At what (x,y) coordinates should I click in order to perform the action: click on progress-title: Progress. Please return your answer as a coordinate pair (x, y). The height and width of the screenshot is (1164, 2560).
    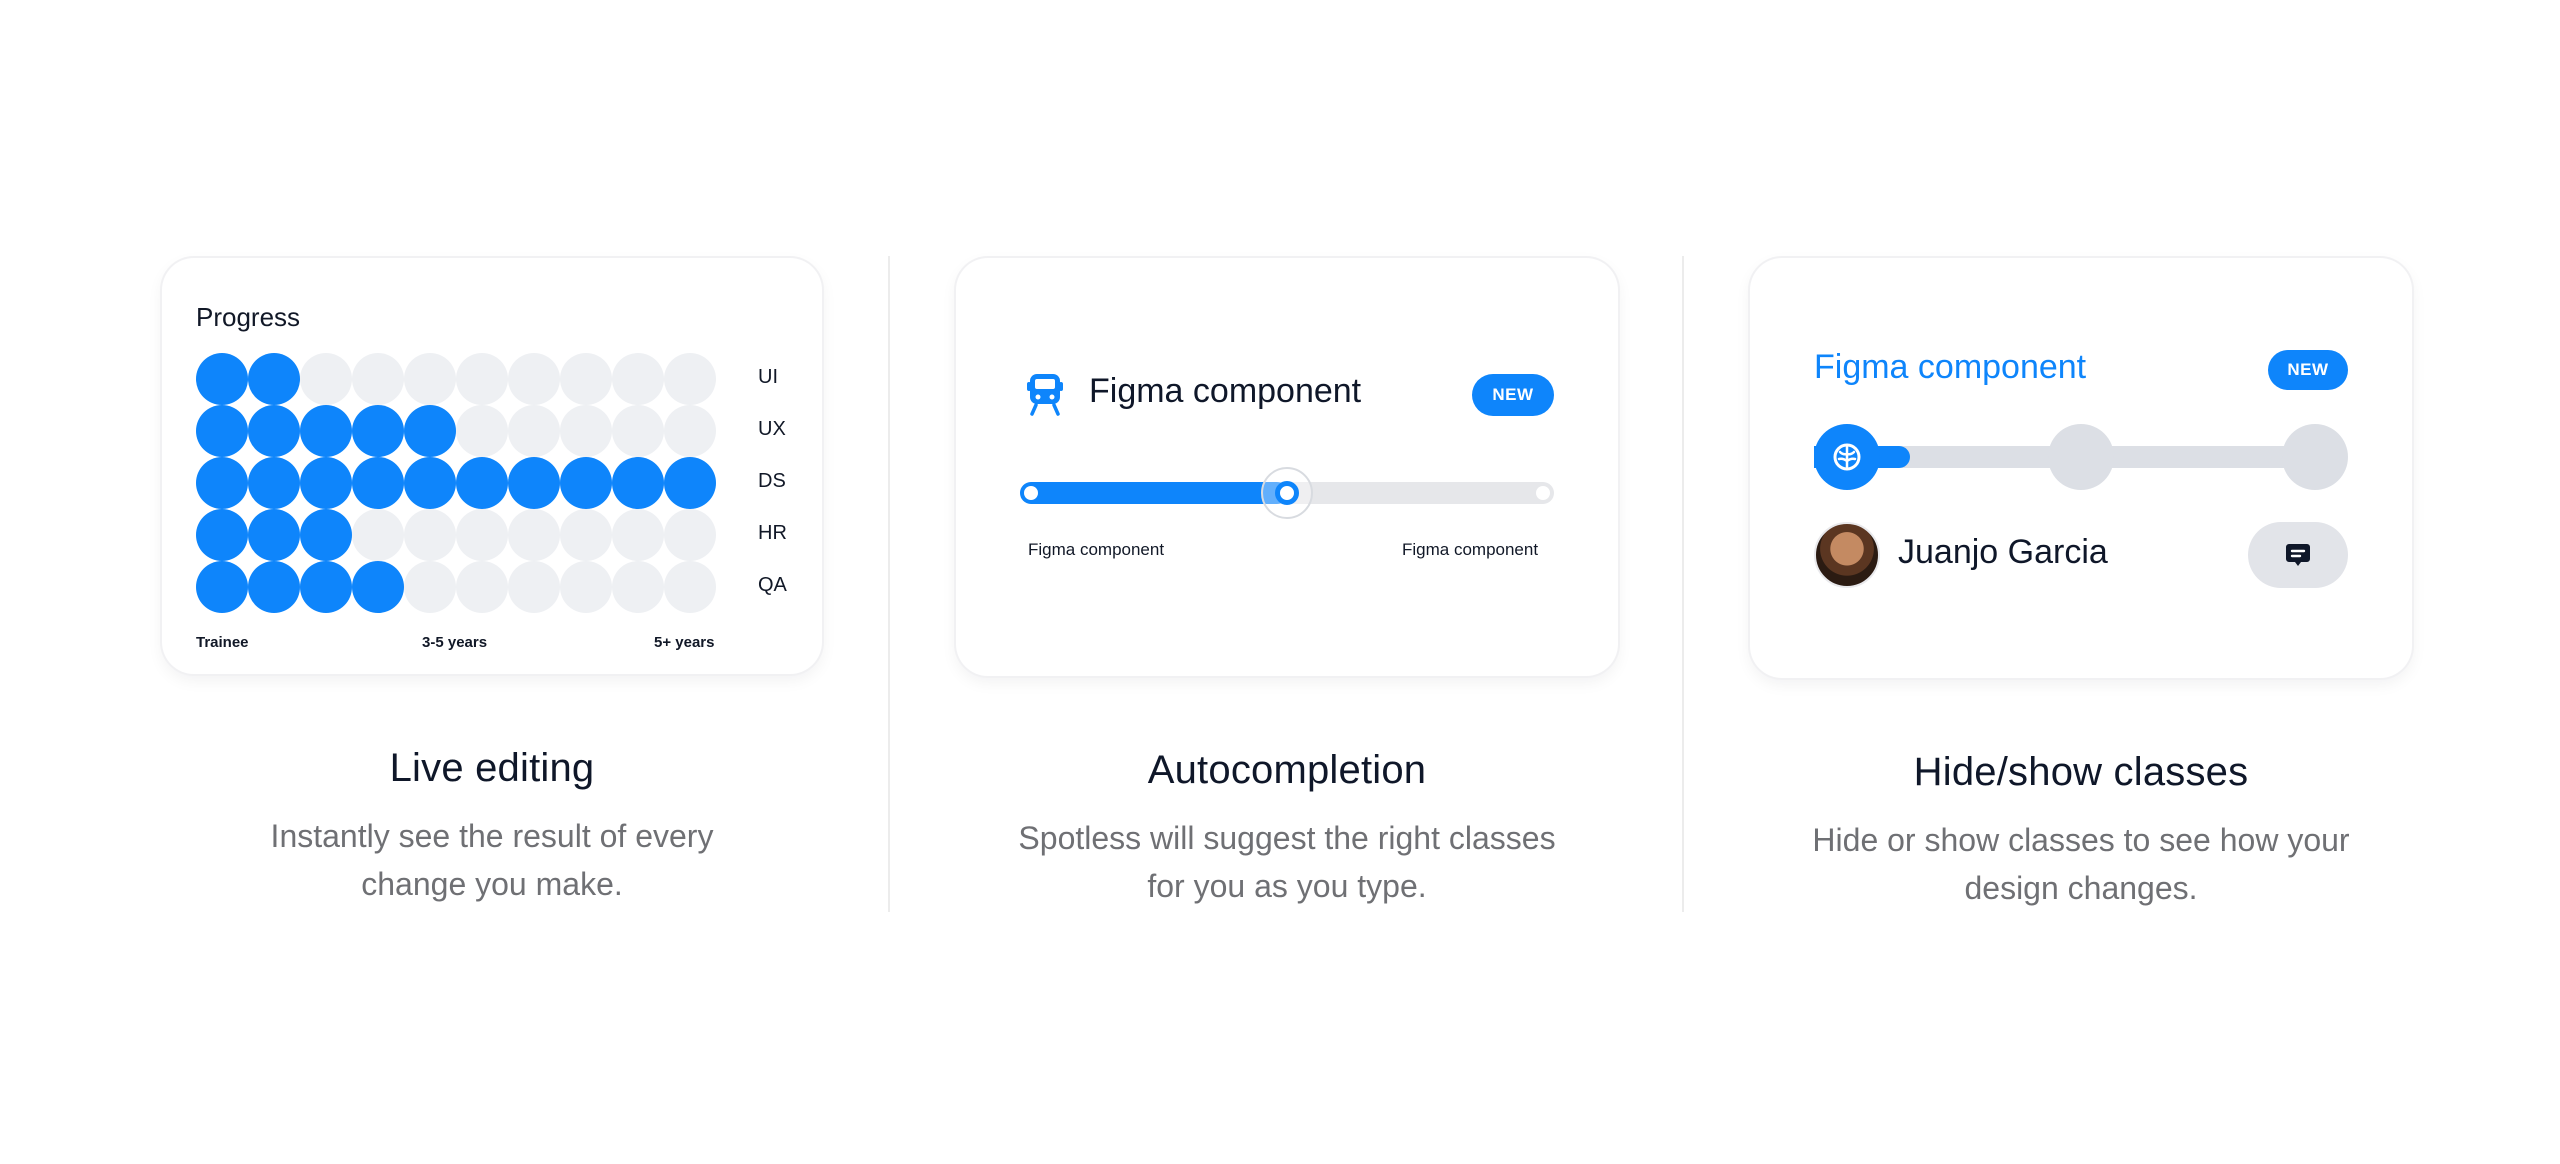
    Looking at the image, I should click on (248, 317).